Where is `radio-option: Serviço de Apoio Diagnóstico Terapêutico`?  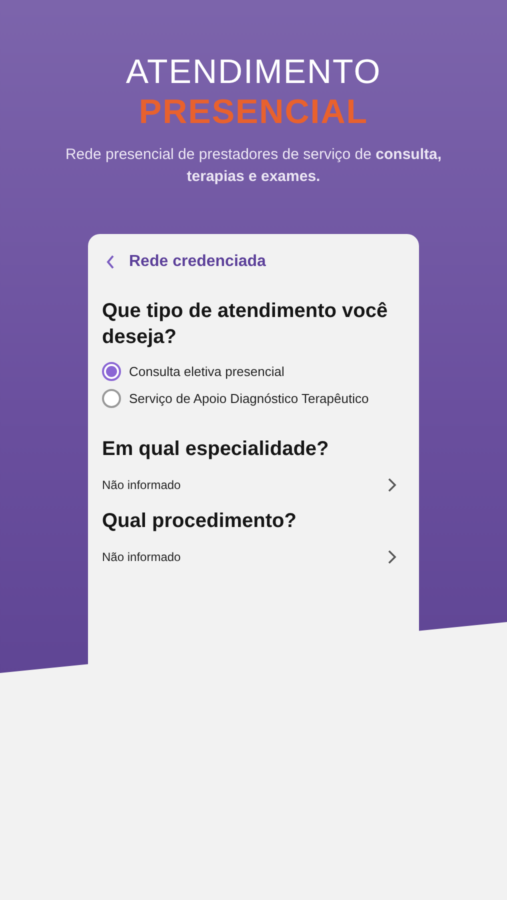 radio-option: Serviço de Apoio Diagnóstico Terapêutico is located at coordinates (235, 398).